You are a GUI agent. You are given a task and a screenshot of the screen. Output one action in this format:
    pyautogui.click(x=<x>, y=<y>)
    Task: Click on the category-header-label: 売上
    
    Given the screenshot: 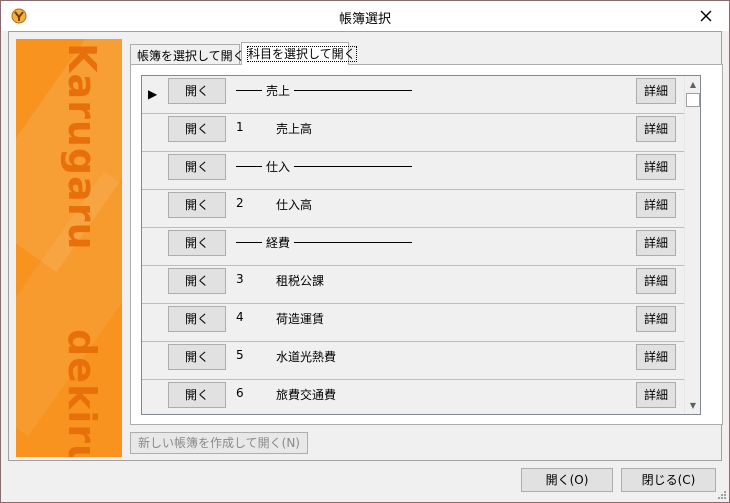 What is the action you would take?
    pyautogui.click(x=278, y=91)
    